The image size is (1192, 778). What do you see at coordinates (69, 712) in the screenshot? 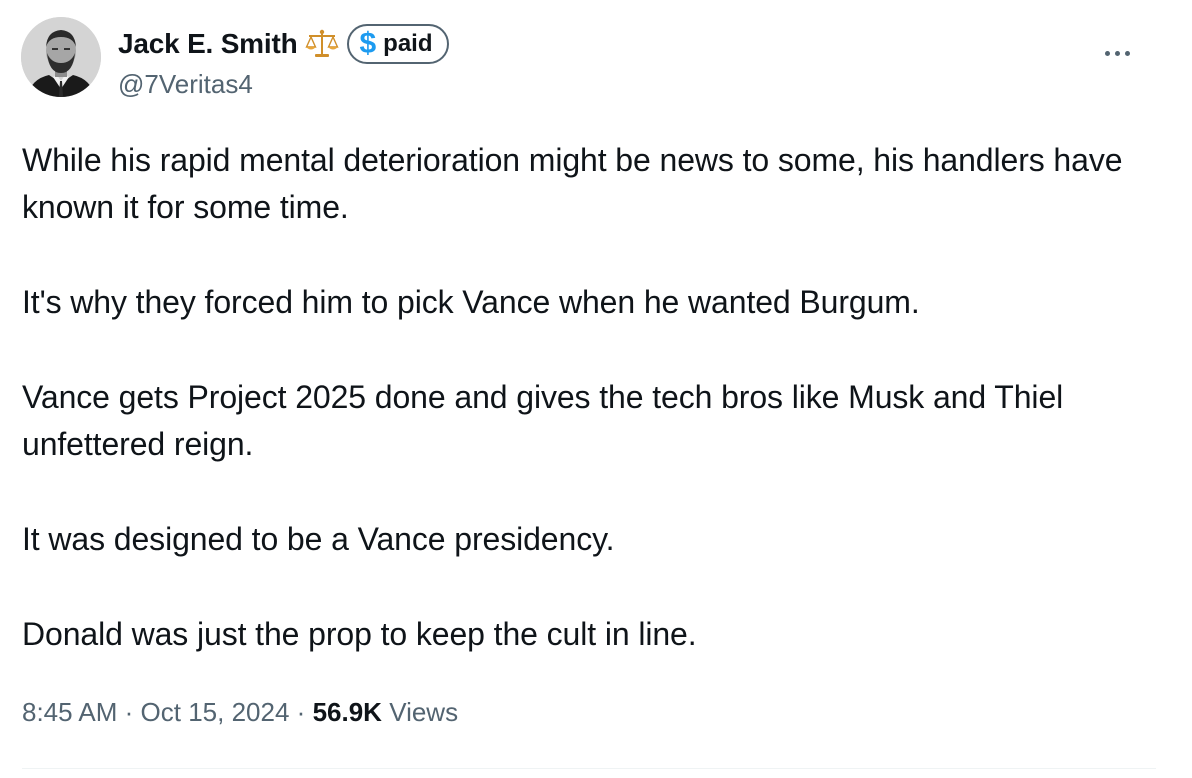
I see `tweet-time: 8:45 AM` at bounding box center [69, 712].